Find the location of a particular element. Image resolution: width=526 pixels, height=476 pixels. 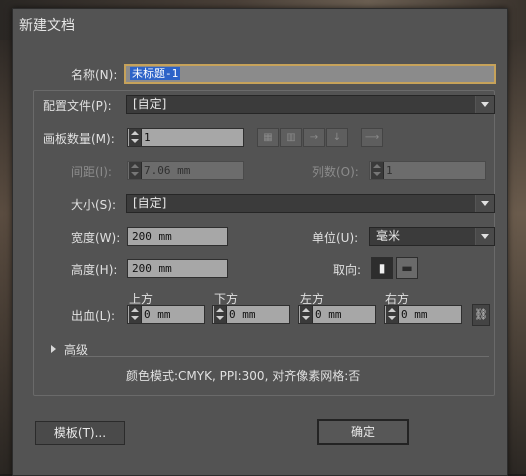

profile-dropdown-value: [自定] is located at coordinates (150, 104).